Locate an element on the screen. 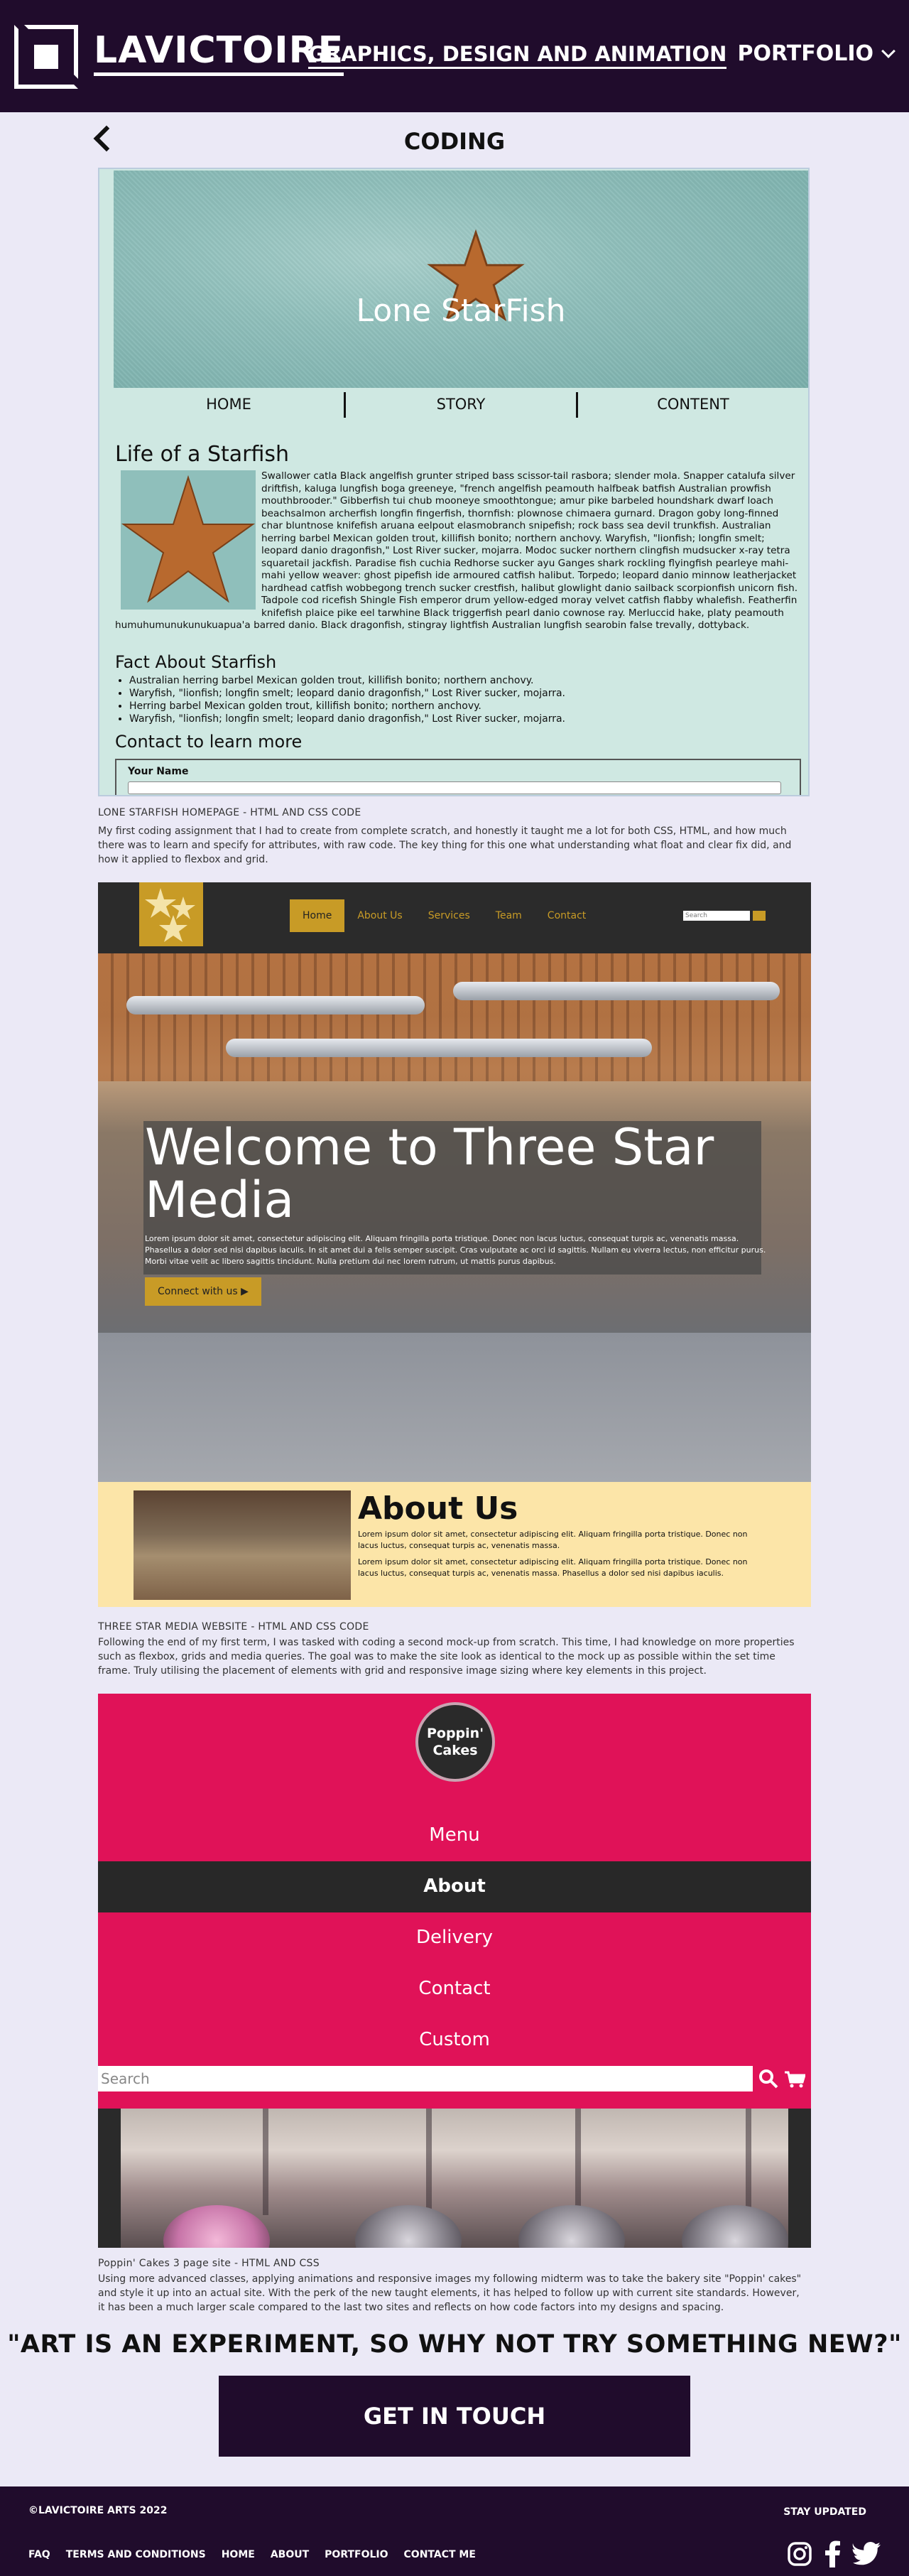  facts-heading: Fact About Starfish is located at coordinates (196, 662).